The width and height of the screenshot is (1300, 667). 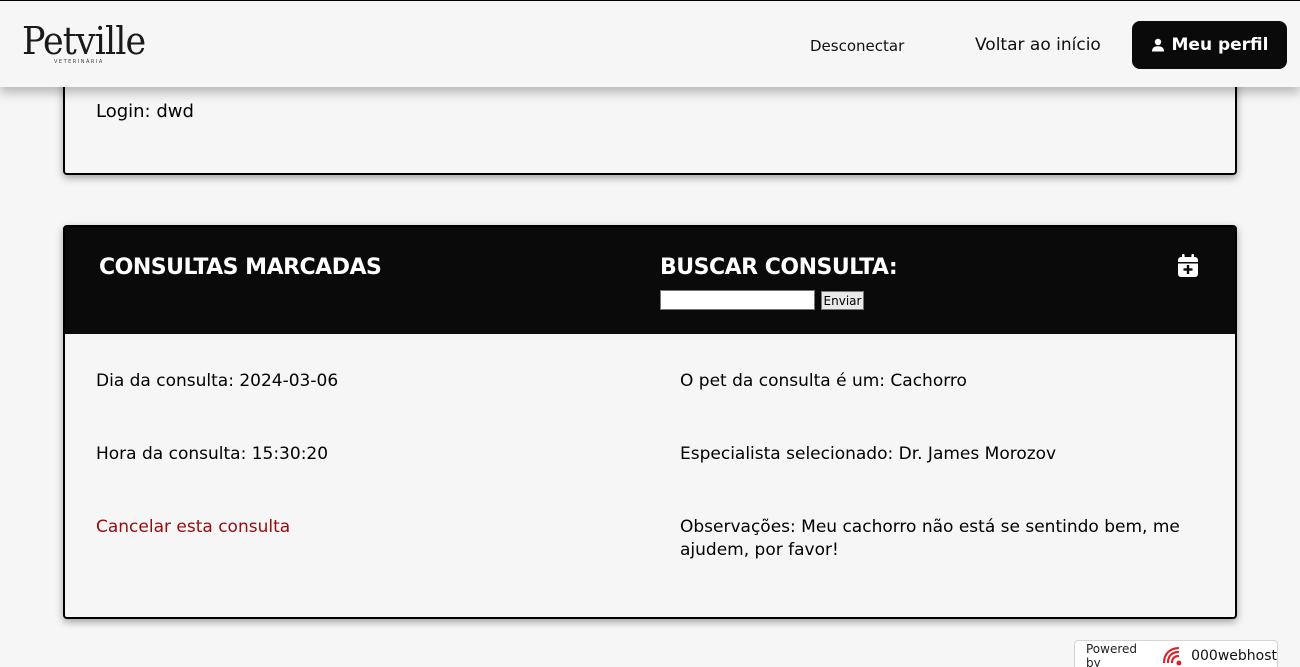 I want to click on appointment-pet: O pet da consulta é um: Cachorro, so click(x=823, y=381).